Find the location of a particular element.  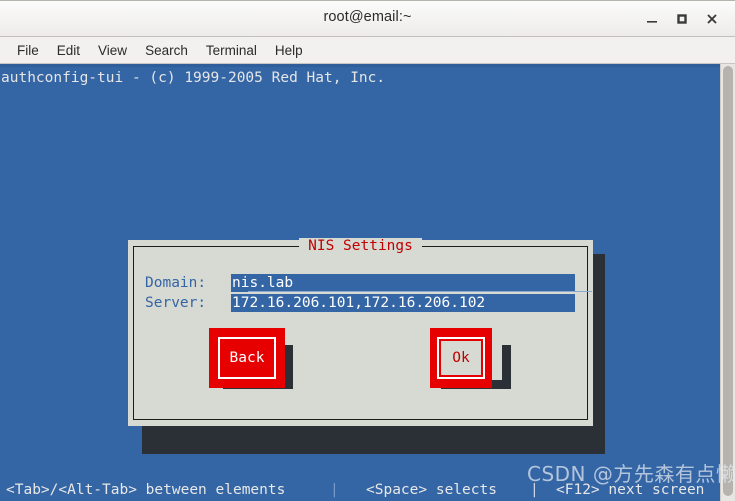

ok-button-highlight-annotation: Ok is located at coordinates (461, 358).